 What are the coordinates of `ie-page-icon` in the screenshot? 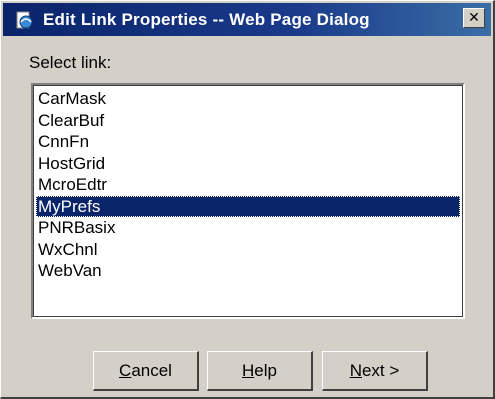 It's located at (24, 20).